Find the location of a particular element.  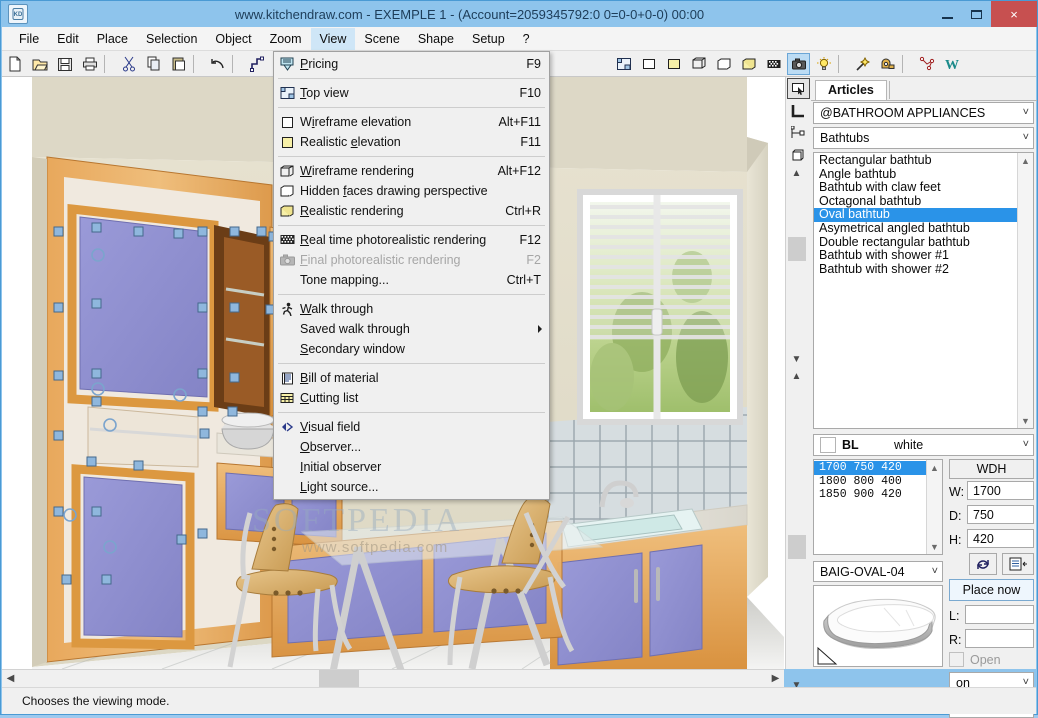

menuitem-wireframe-rendering: Wireframe rendering Alt+F12 is located at coordinates (411, 171).